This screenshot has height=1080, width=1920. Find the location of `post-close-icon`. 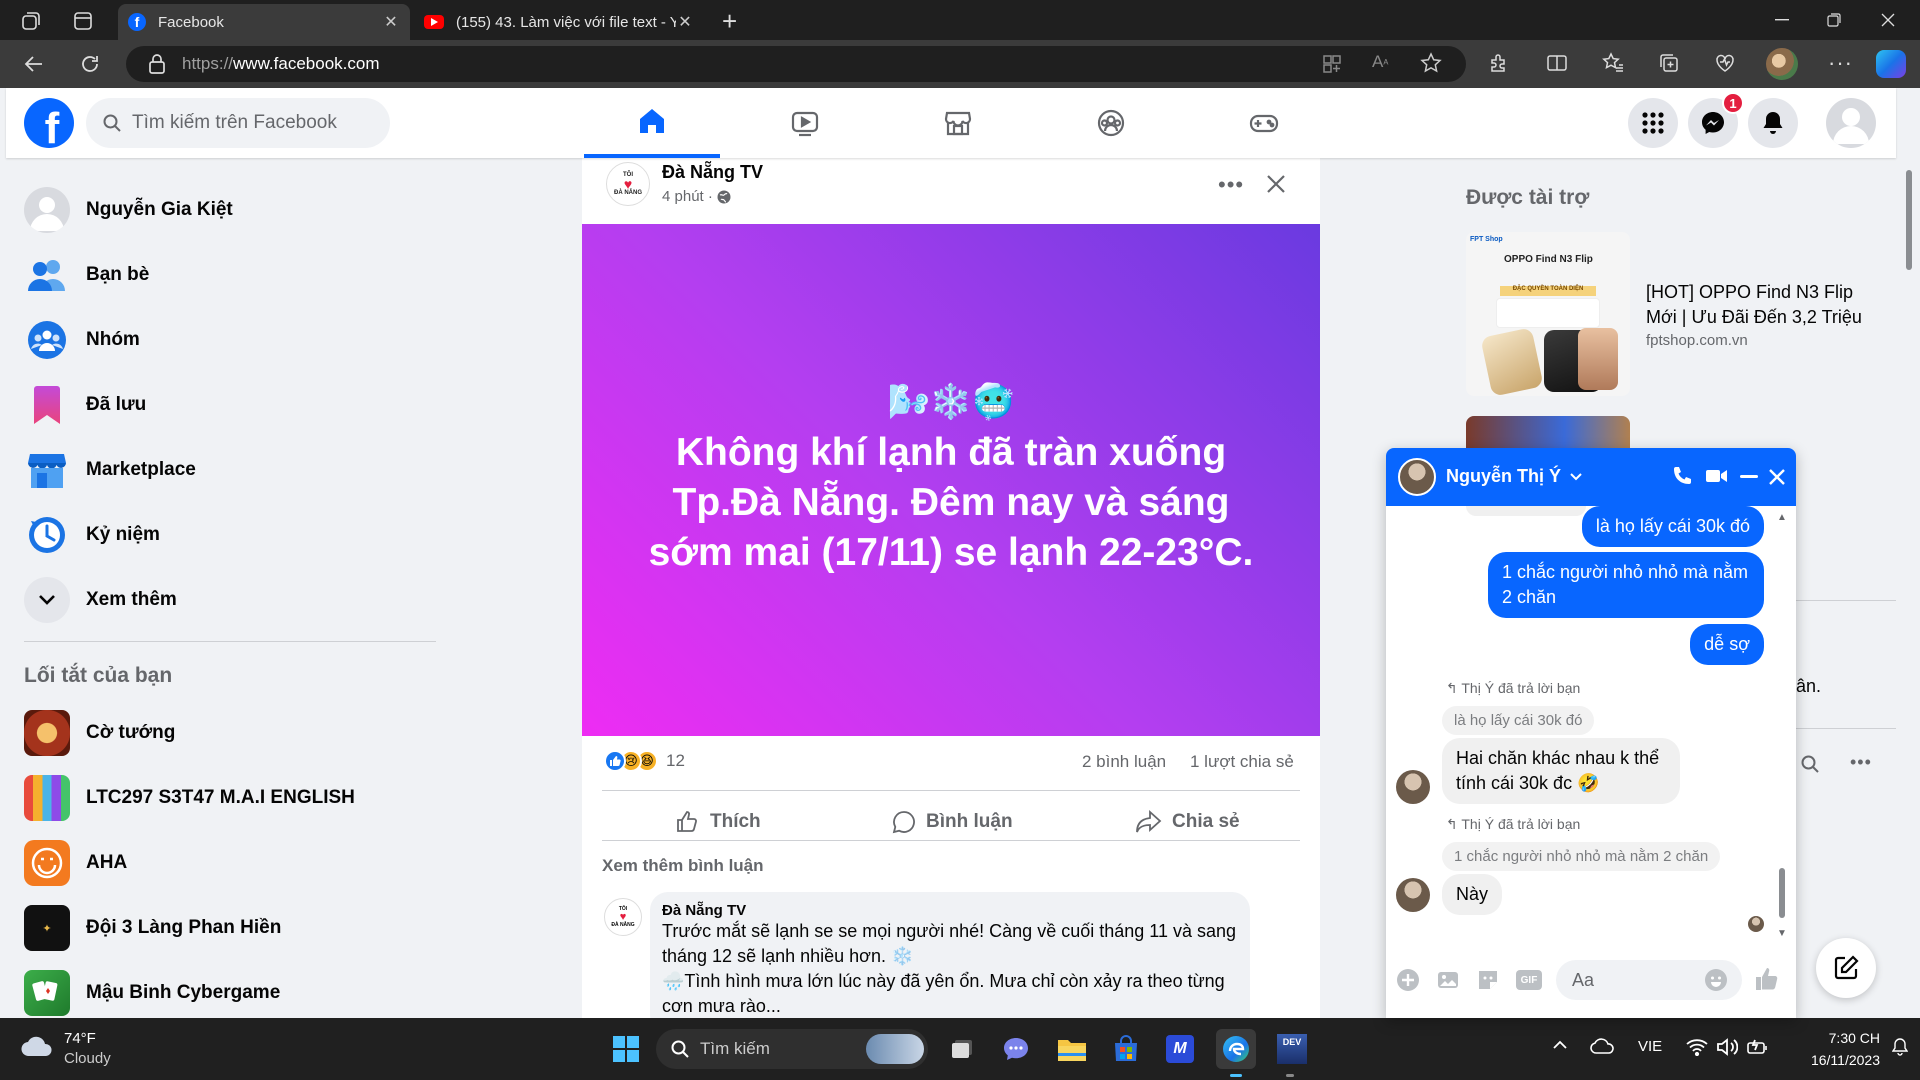

post-close-icon is located at coordinates (1276, 184).